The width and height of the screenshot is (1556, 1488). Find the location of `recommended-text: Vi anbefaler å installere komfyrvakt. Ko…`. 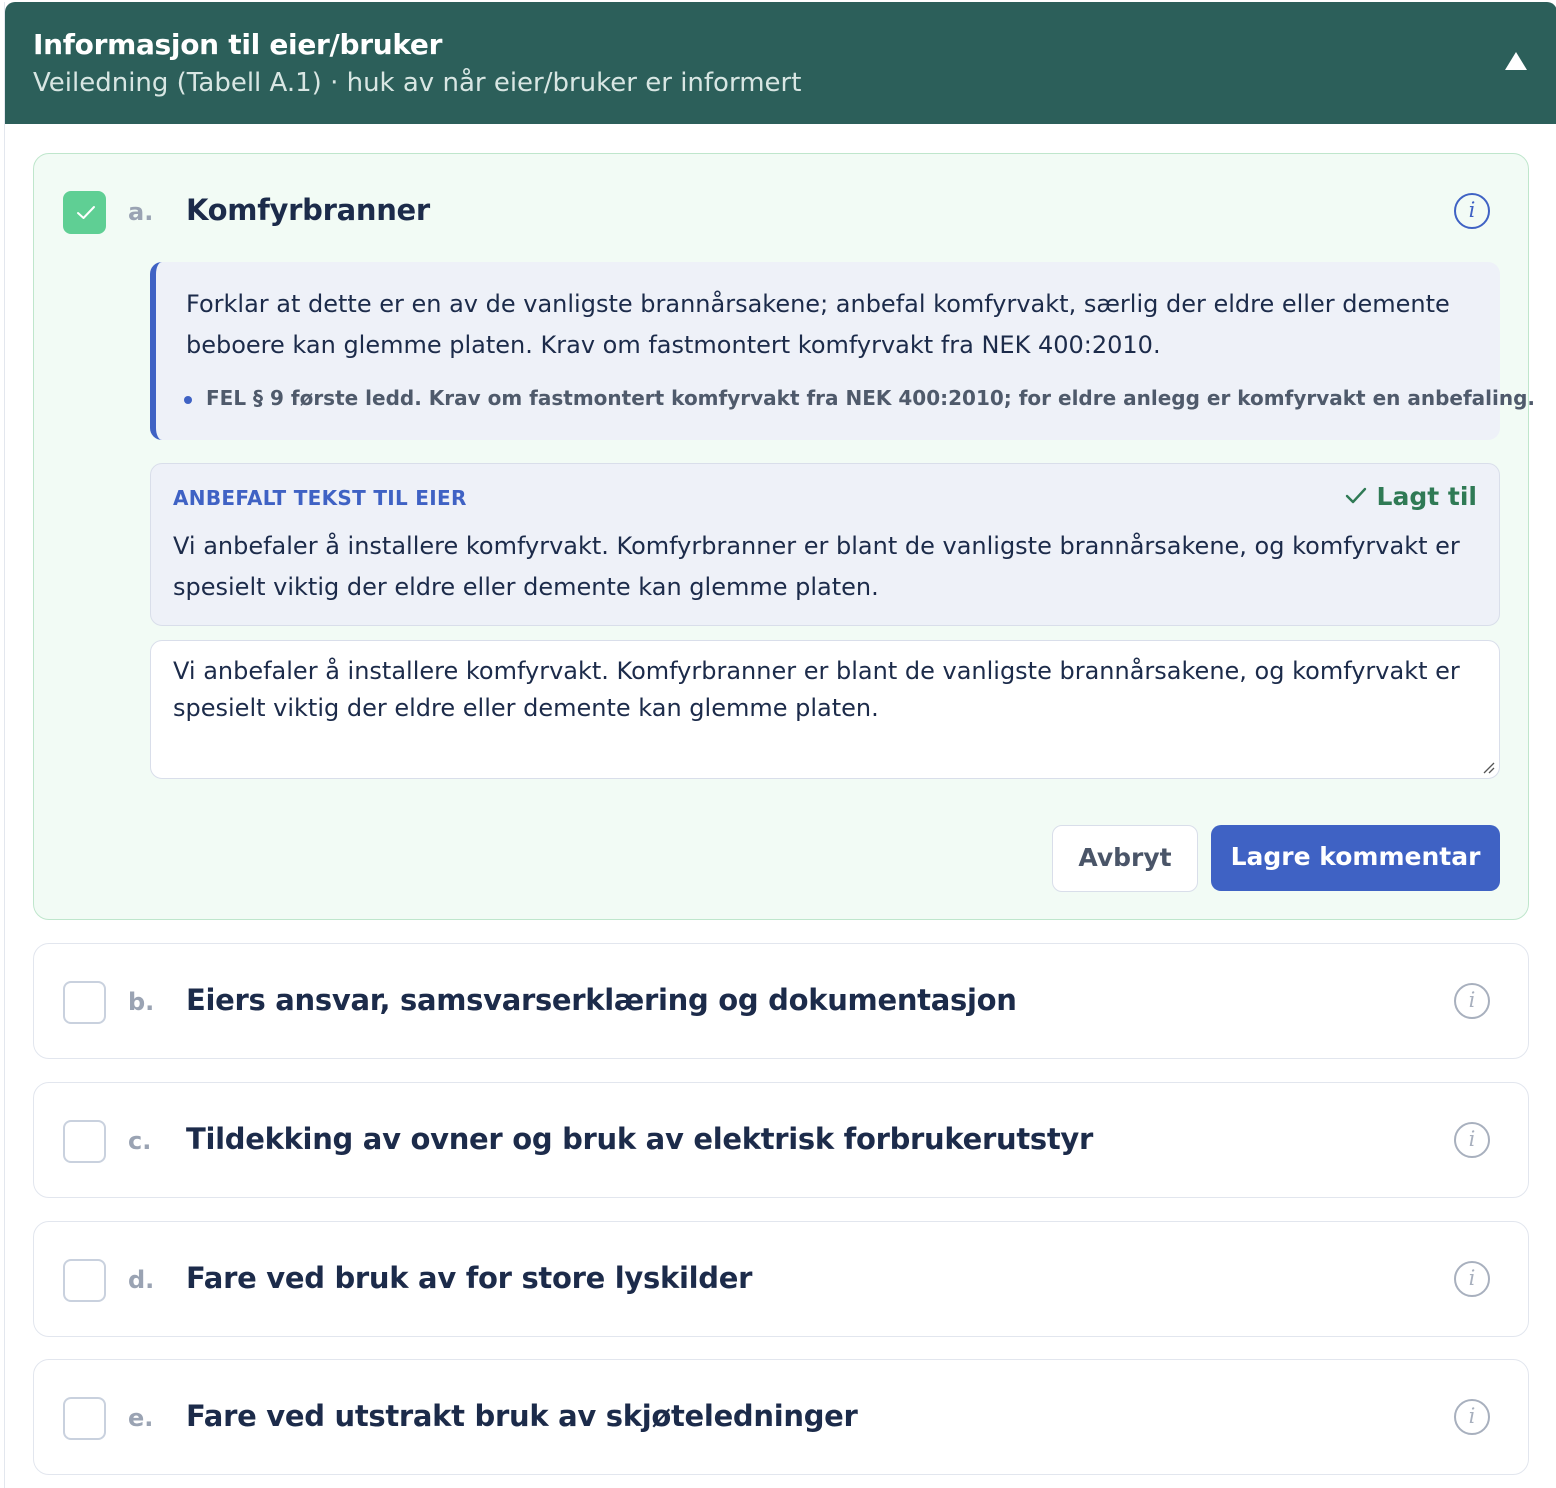

recommended-text: Vi anbefaler å installere komfyrvakt. Ko… is located at coordinates (816, 566).